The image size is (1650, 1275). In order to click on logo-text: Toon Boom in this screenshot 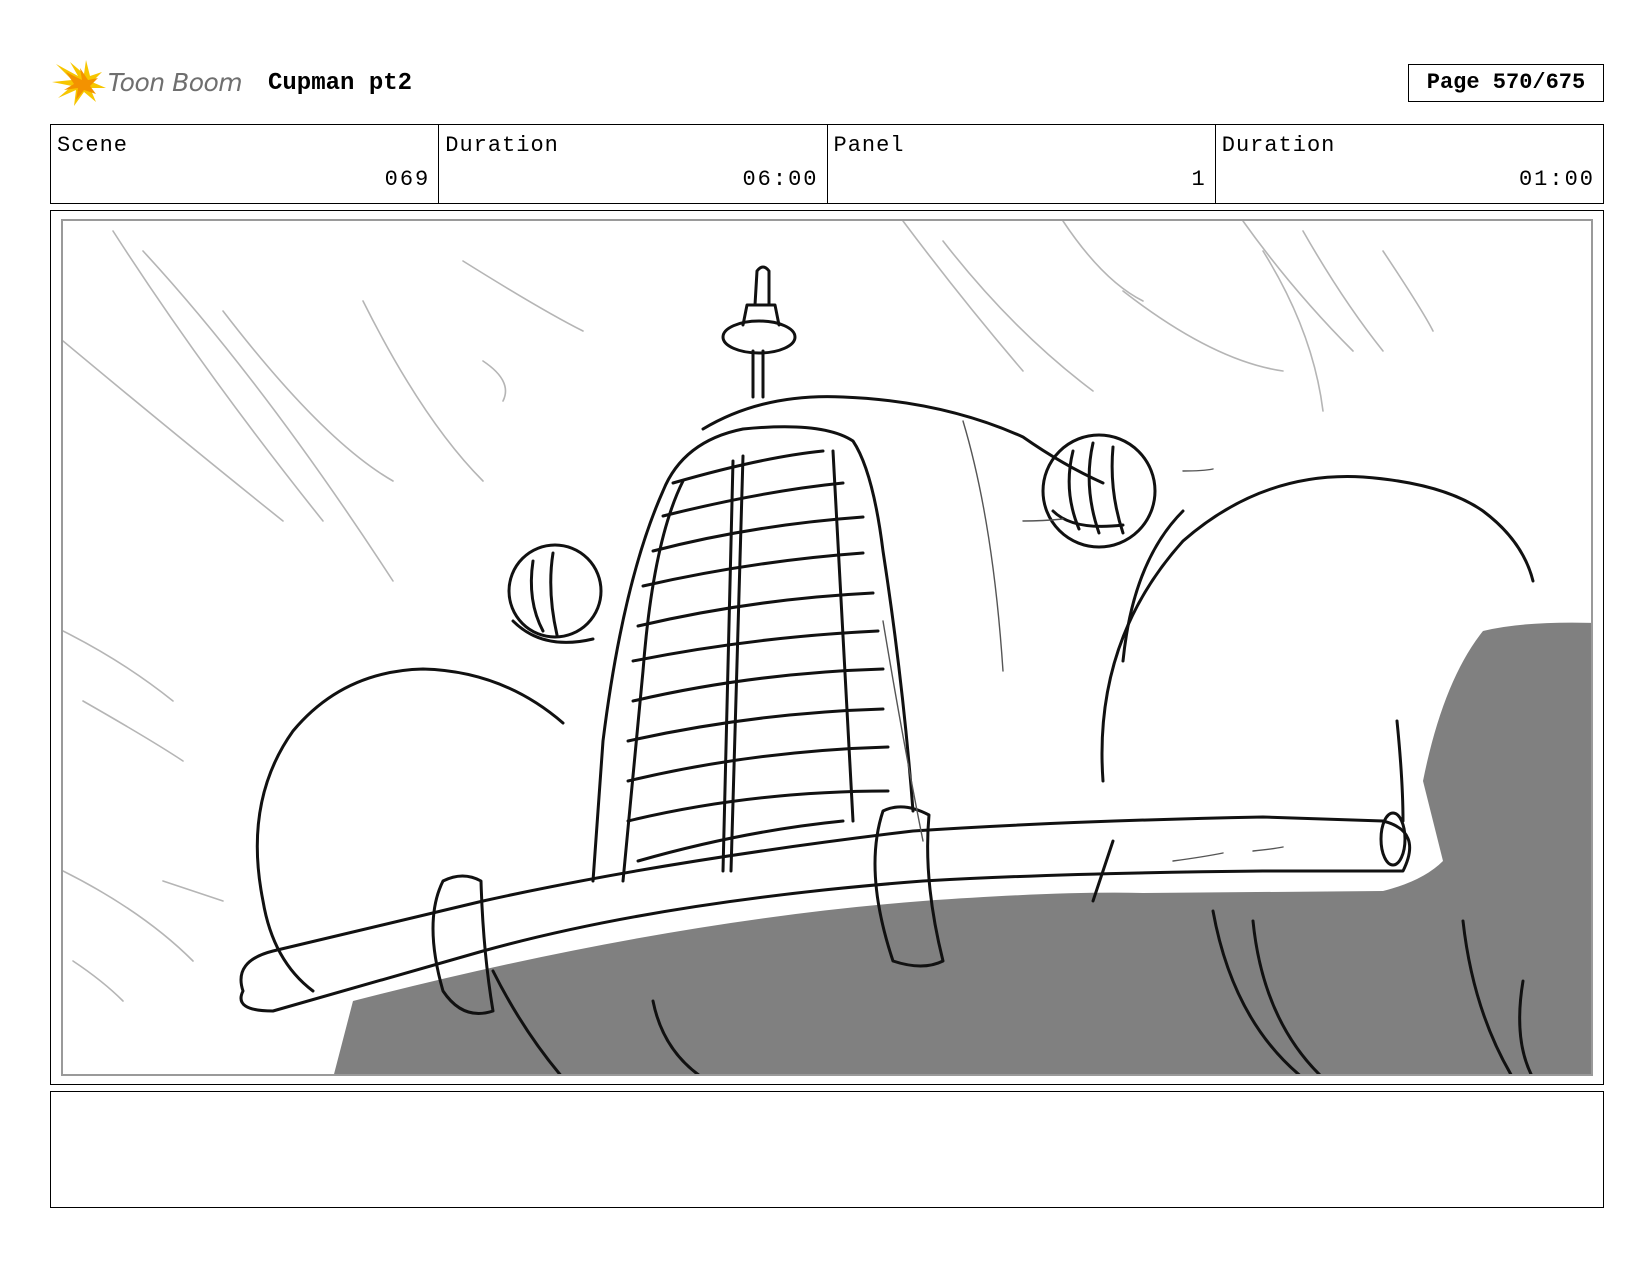, I will do `click(175, 82)`.